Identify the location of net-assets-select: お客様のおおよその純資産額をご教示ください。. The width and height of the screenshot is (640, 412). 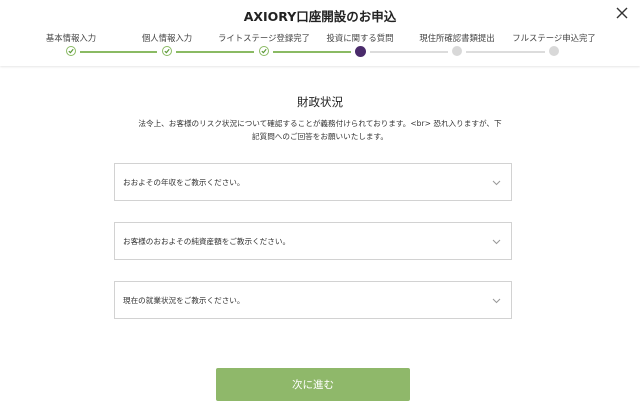
(313, 241).